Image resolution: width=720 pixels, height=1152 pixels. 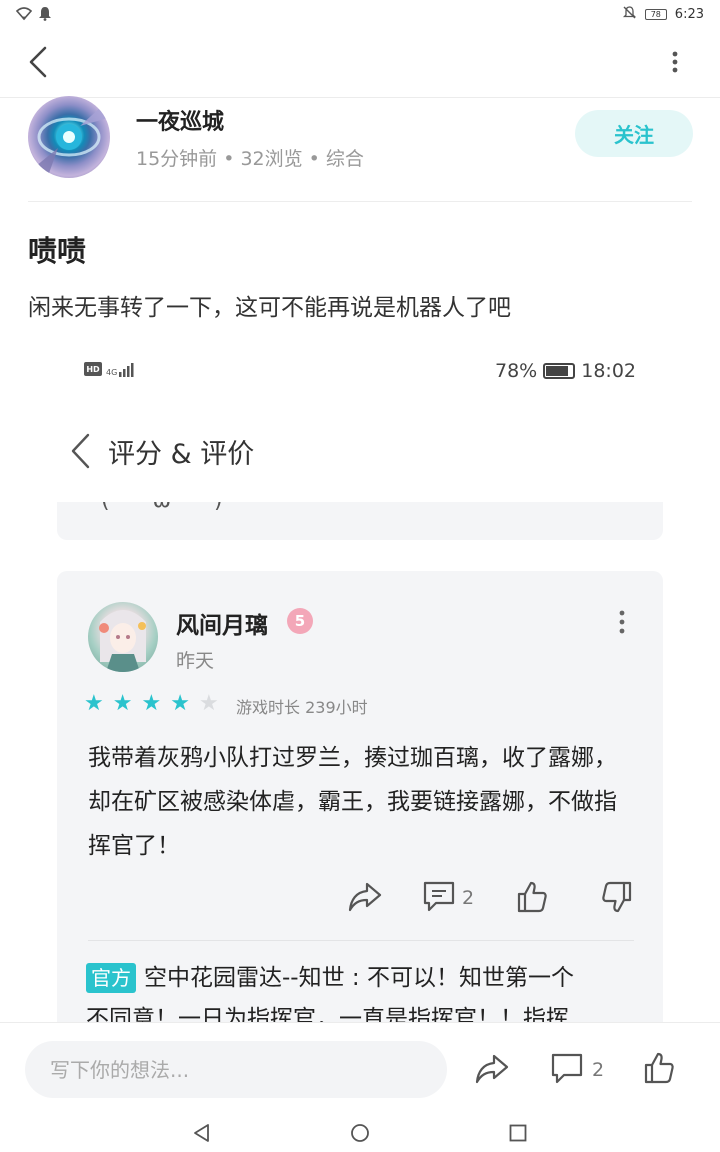 I want to click on comment-button: 2, so click(x=577, y=1070).